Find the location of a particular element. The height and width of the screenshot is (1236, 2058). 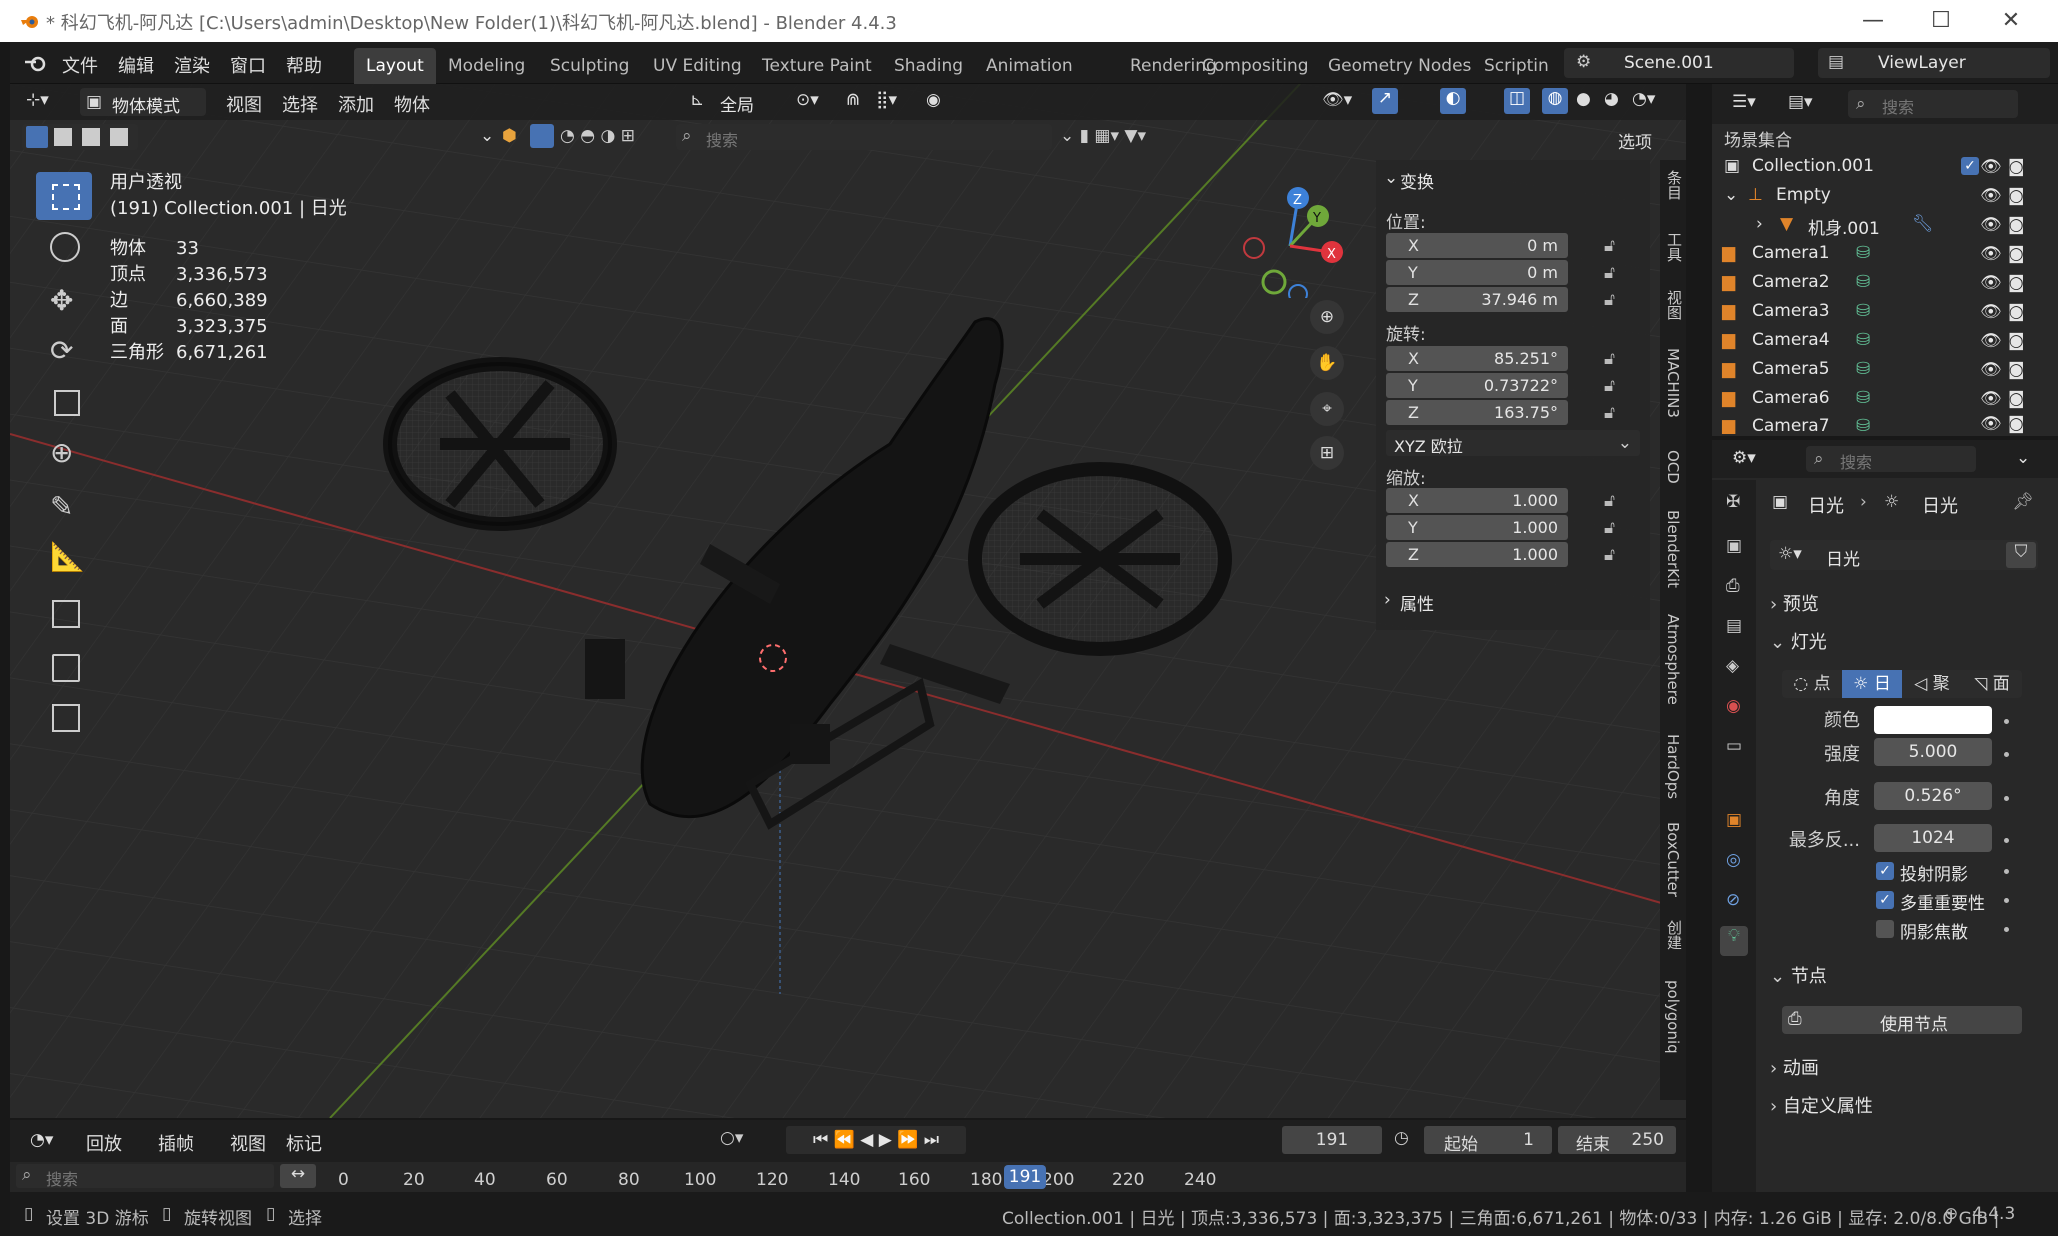

strength-field: 5.000 is located at coordinates (1933, 752).